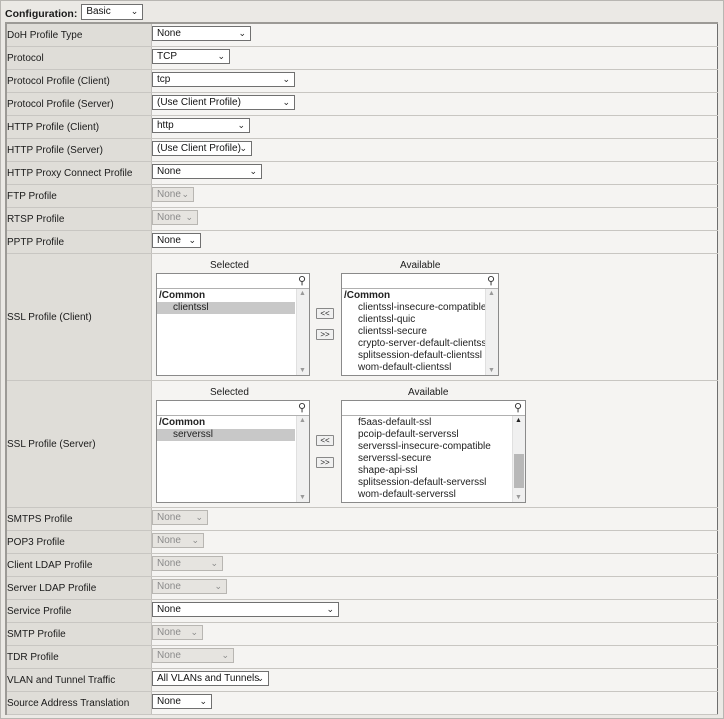 This screenshot has height=719, width=724. What do you see at coordinates (428, 392) in the screenshot?
I see `available-title: Available` at bounding box center [428, 392].